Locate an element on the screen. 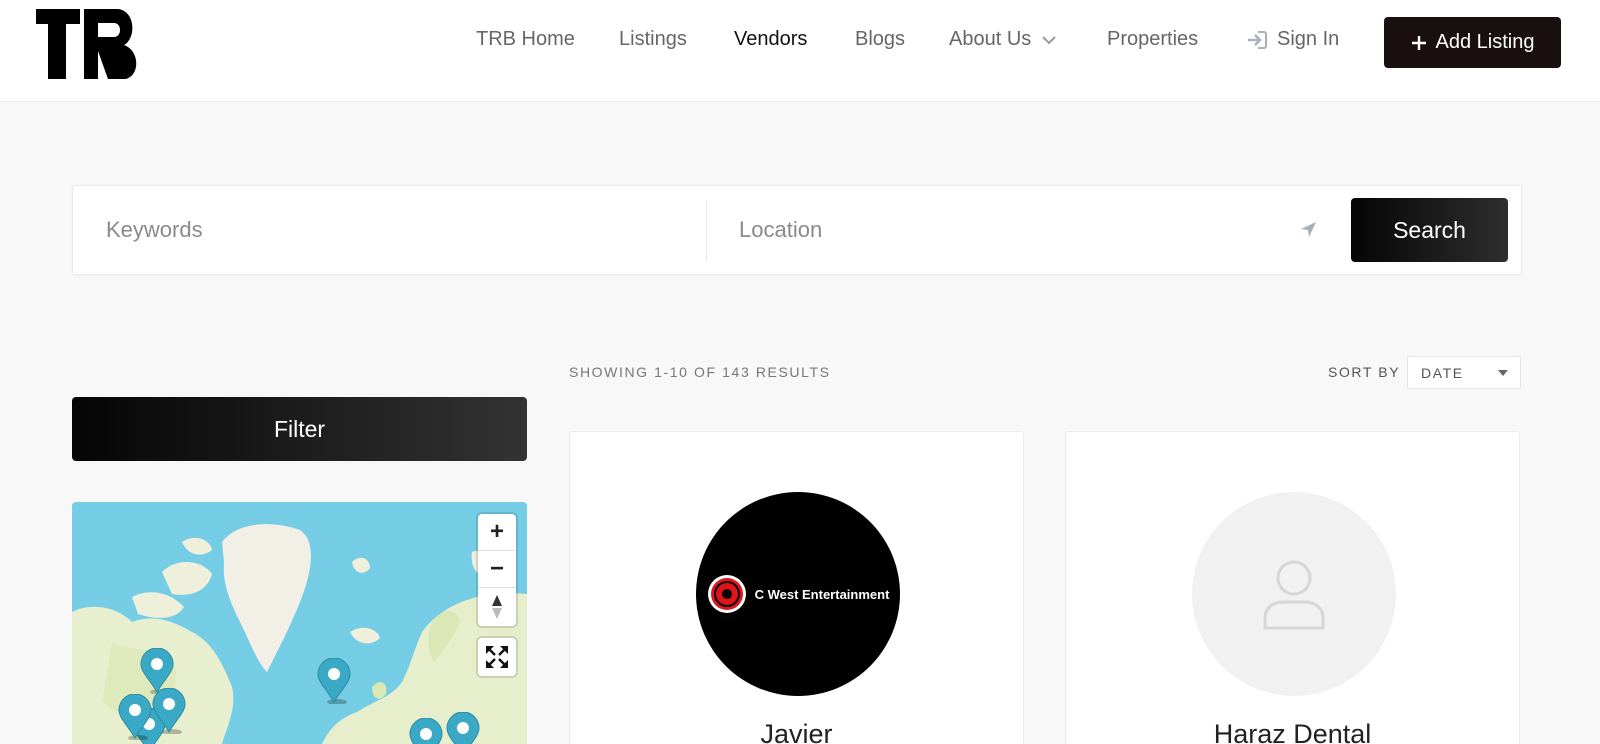  nav-trb-home: TRB Home is located at coordinates (525, 39).